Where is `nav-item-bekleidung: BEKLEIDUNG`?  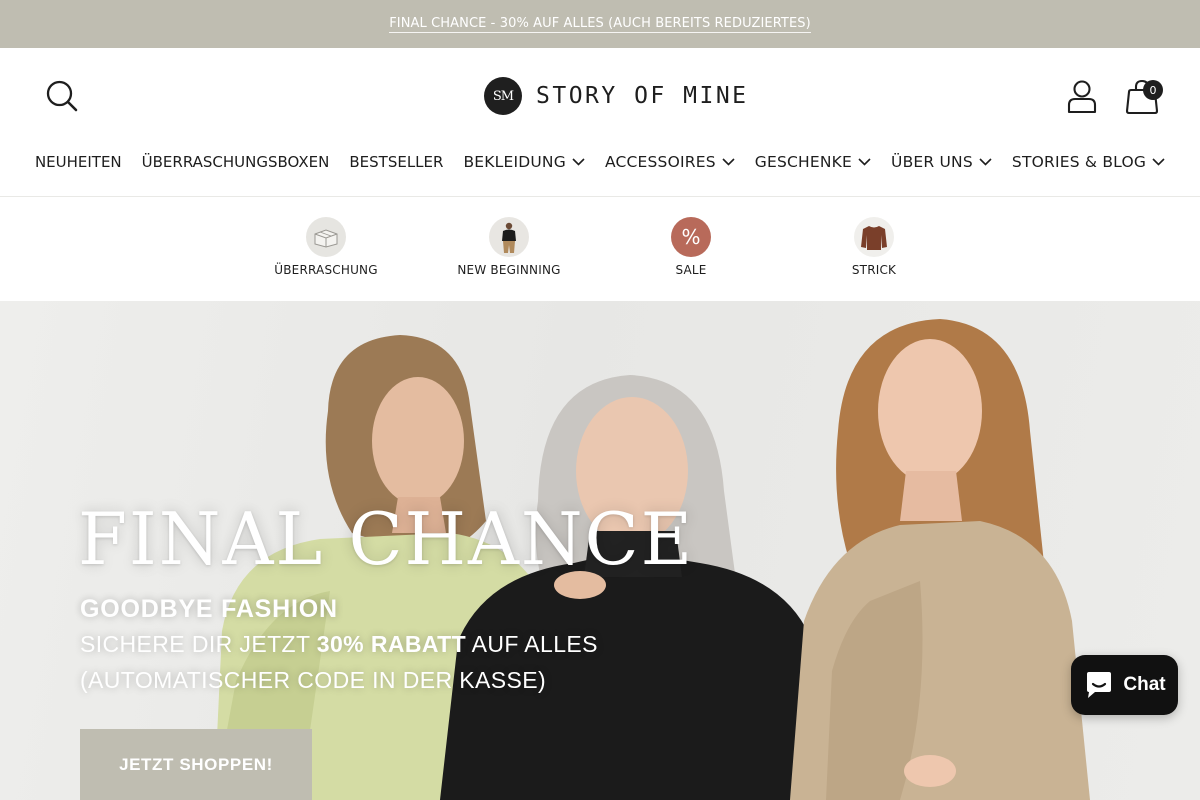
nav-item-bekleidung: BEKLEIDUNG is located at coordinates (524, 162).